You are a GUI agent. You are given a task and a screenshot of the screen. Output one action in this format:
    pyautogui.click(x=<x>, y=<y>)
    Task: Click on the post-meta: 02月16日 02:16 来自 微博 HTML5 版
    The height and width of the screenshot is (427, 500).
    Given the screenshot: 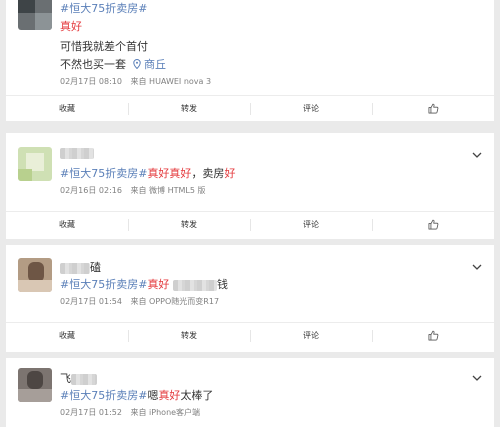 What is the action you would take?
    pyautogui.click(x=133, y=190)
    